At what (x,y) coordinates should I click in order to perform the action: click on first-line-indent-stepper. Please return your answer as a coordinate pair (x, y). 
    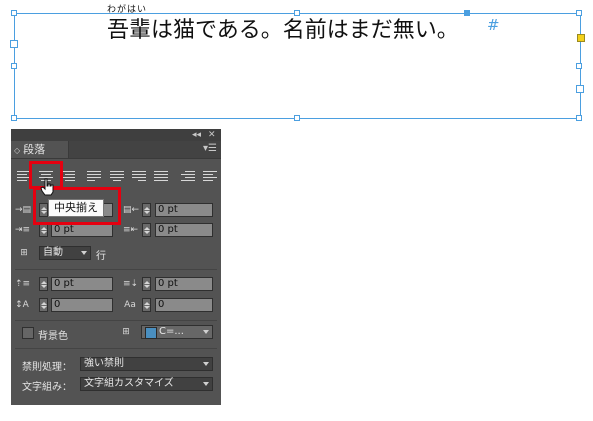
    Looking at the image, I should click on (43, 230).